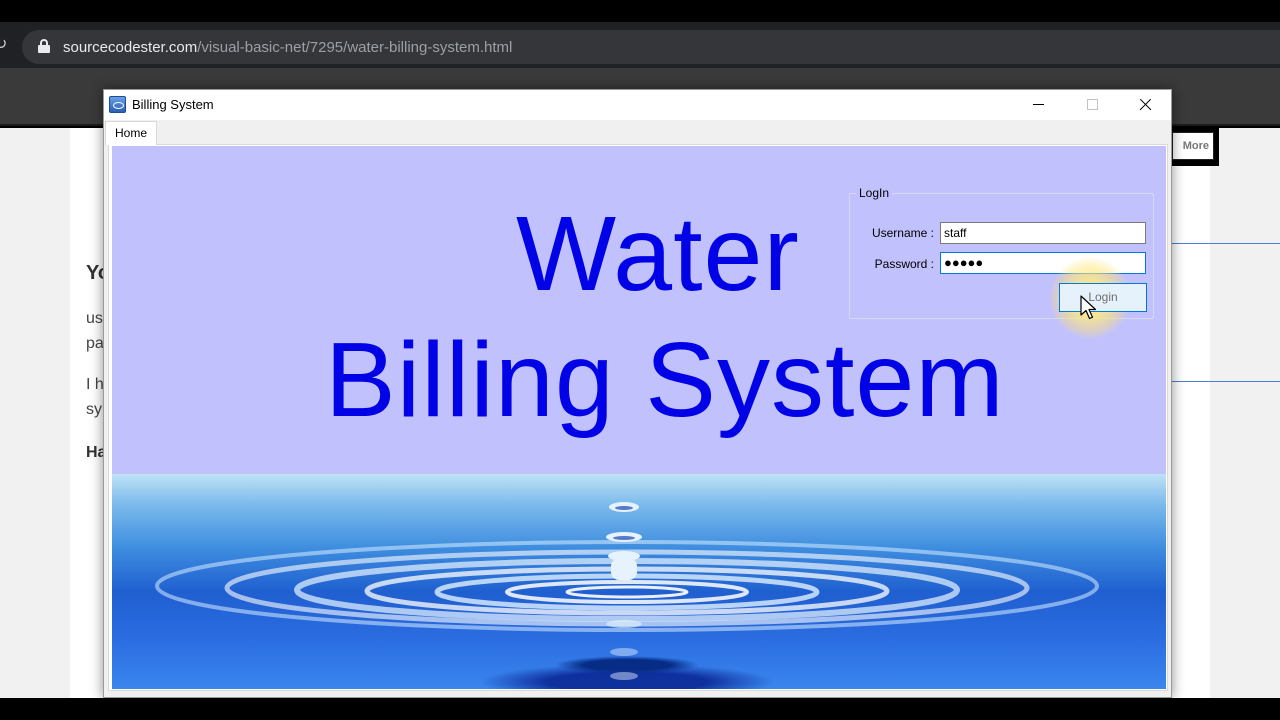  Describe the element at coordinates (658, 254) in the screenshot. I see `banner-title-line1: Water` at that location.